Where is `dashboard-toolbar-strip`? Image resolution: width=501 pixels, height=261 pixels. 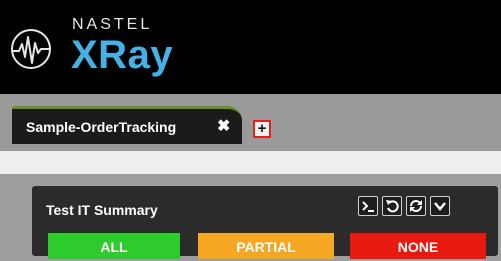 dashboard-toolbar-strip is located at coordinates (250, 162).